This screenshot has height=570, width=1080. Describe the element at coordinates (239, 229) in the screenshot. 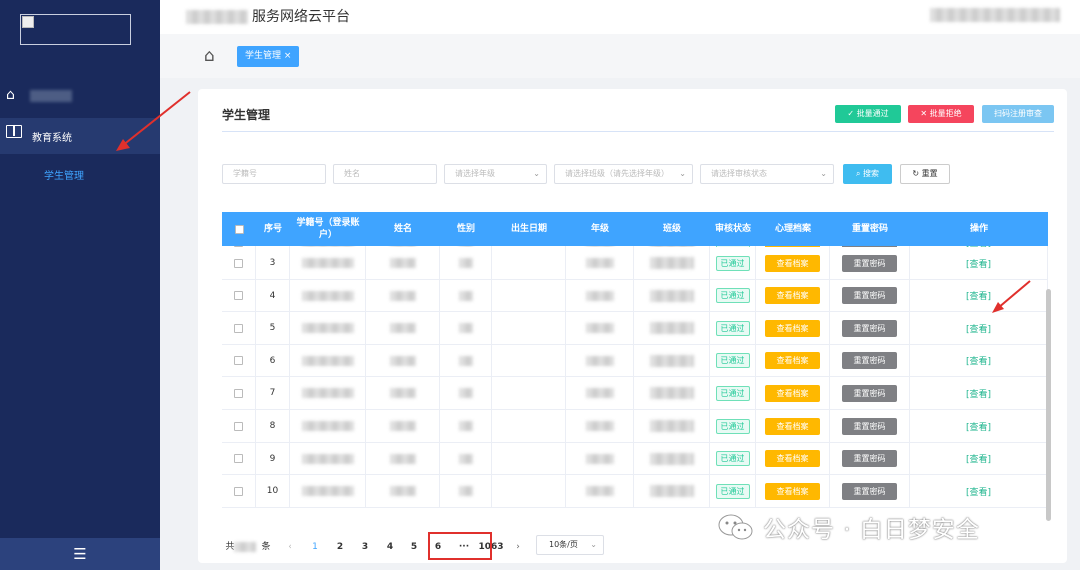

I see `select-all-checkbox` at that location.